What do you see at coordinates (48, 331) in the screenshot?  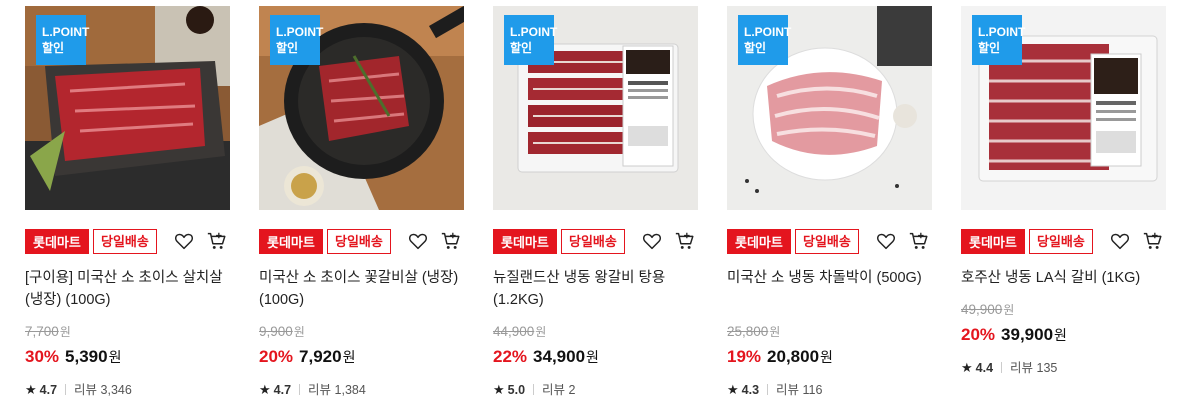 I see `original-price: 7,700원` at bounding box center [48, 331].